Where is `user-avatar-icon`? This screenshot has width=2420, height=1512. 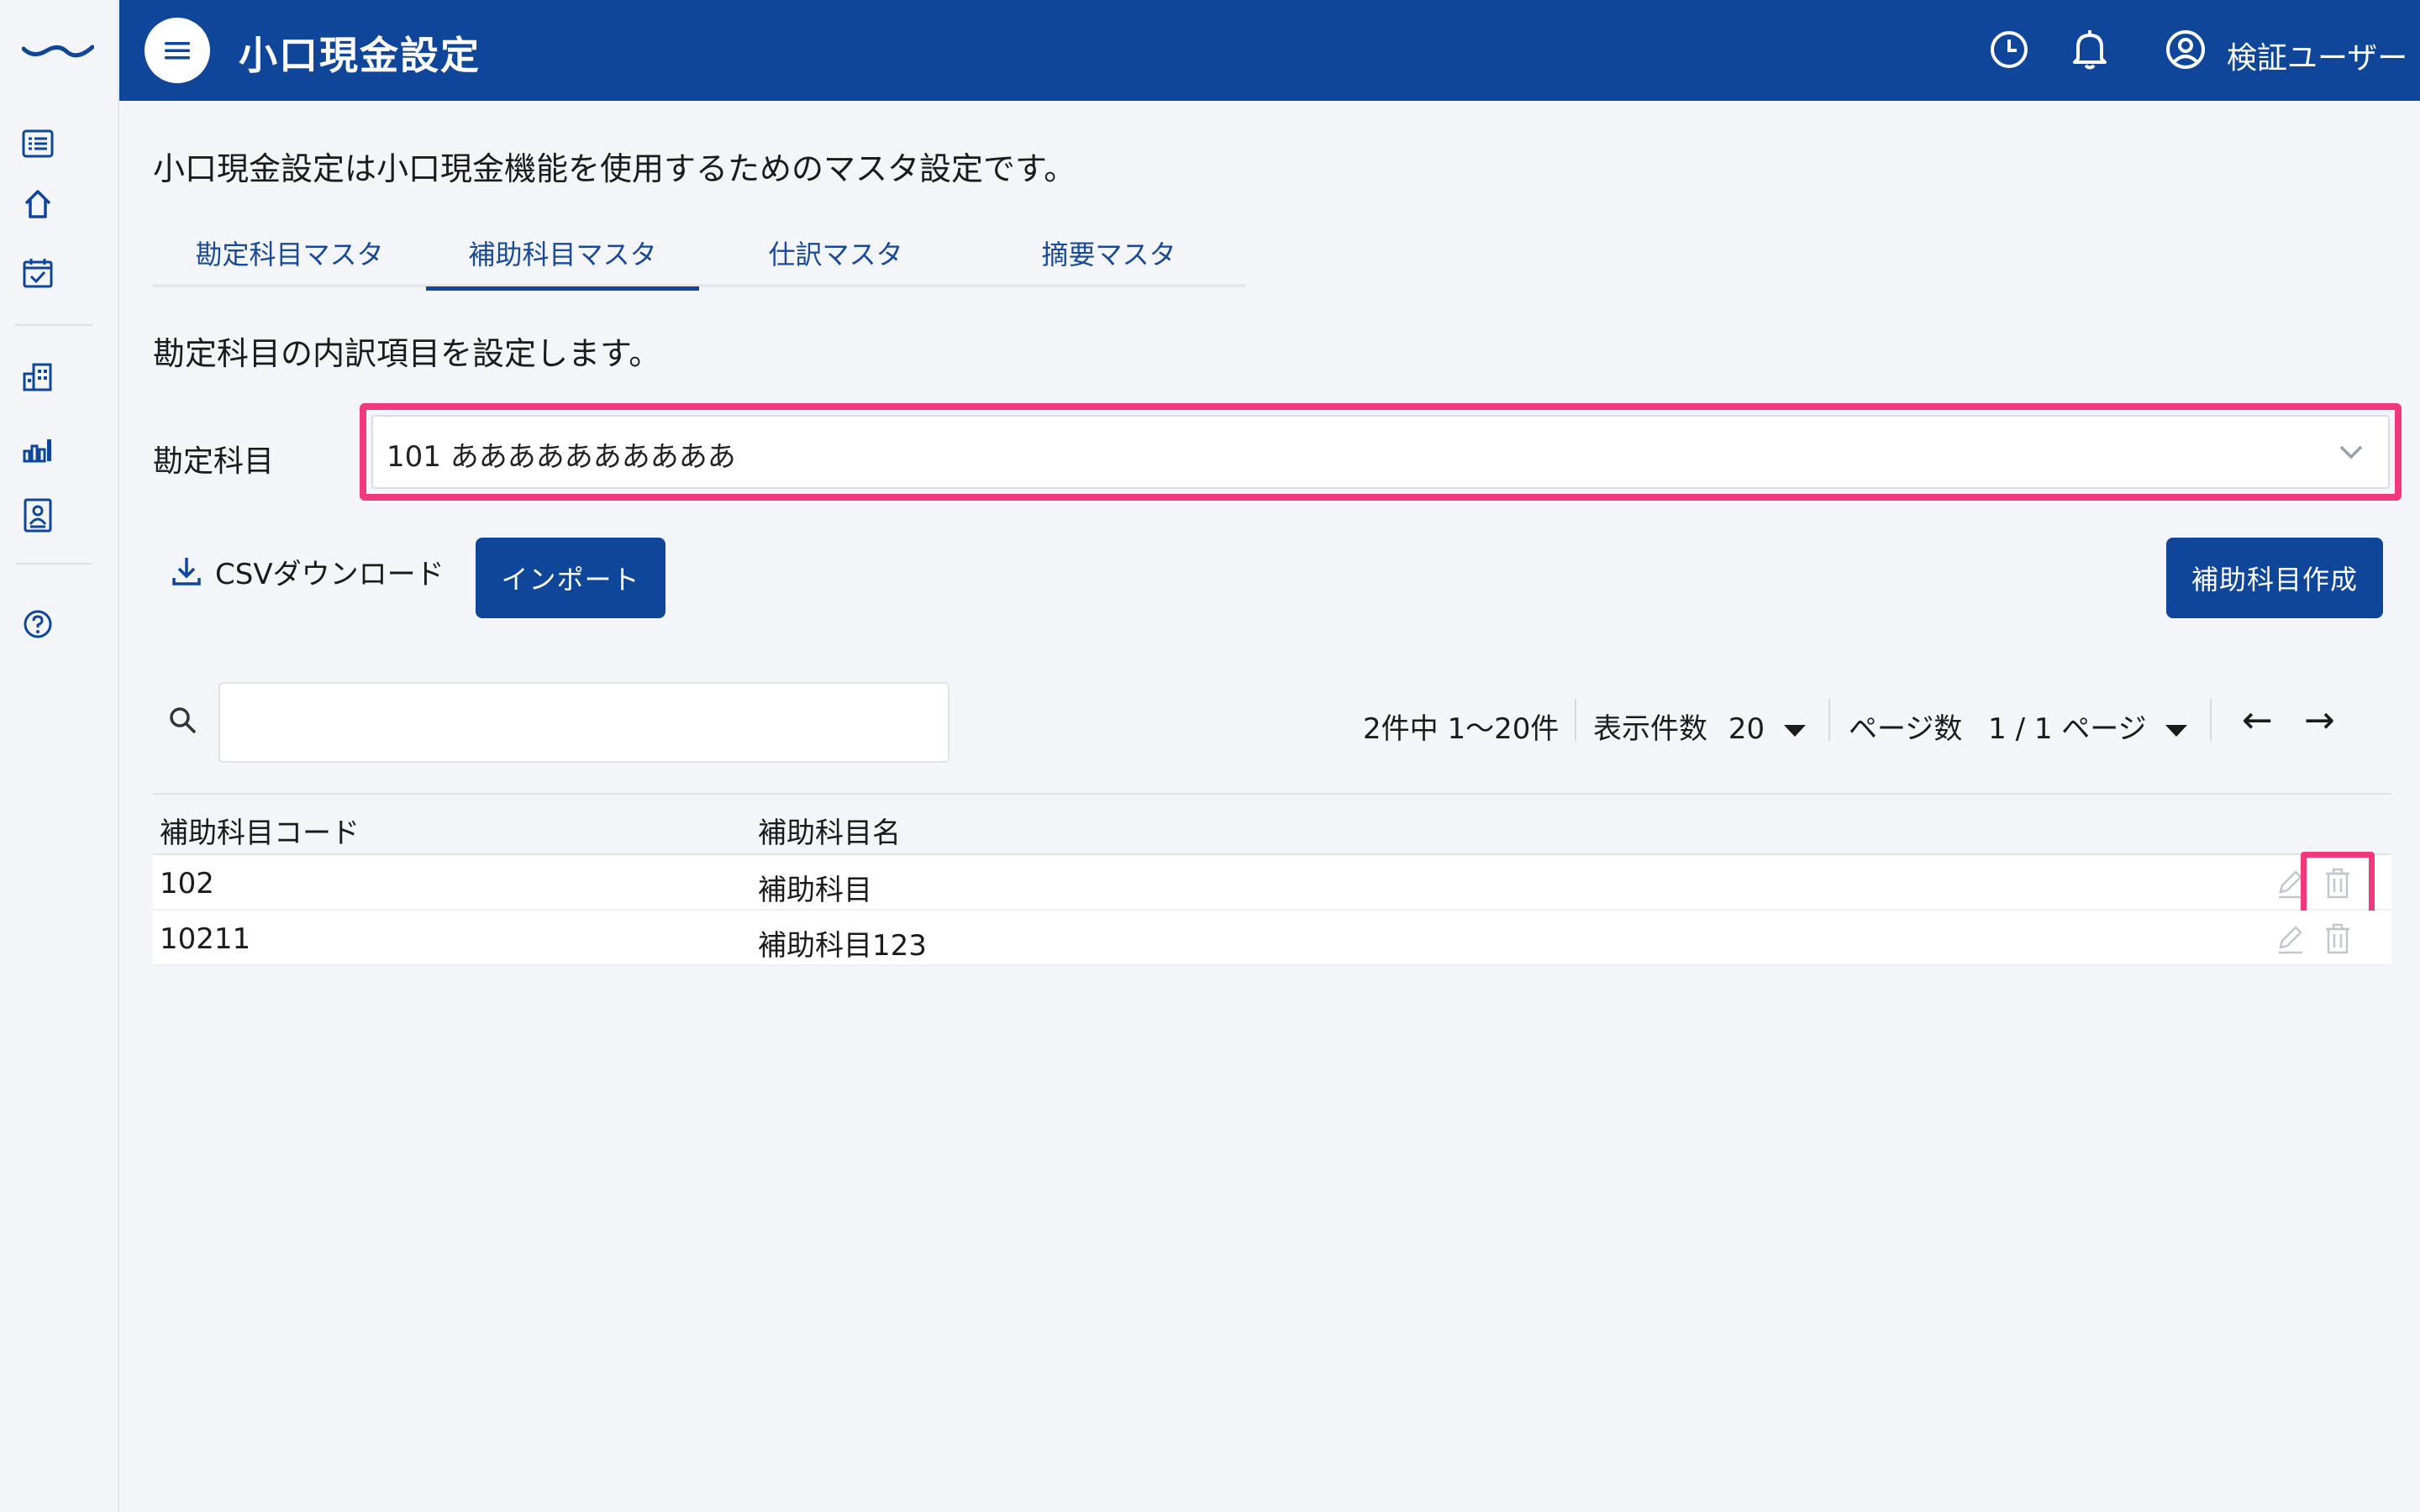 user-avatar-icon is located at coordinates (2185, 49).